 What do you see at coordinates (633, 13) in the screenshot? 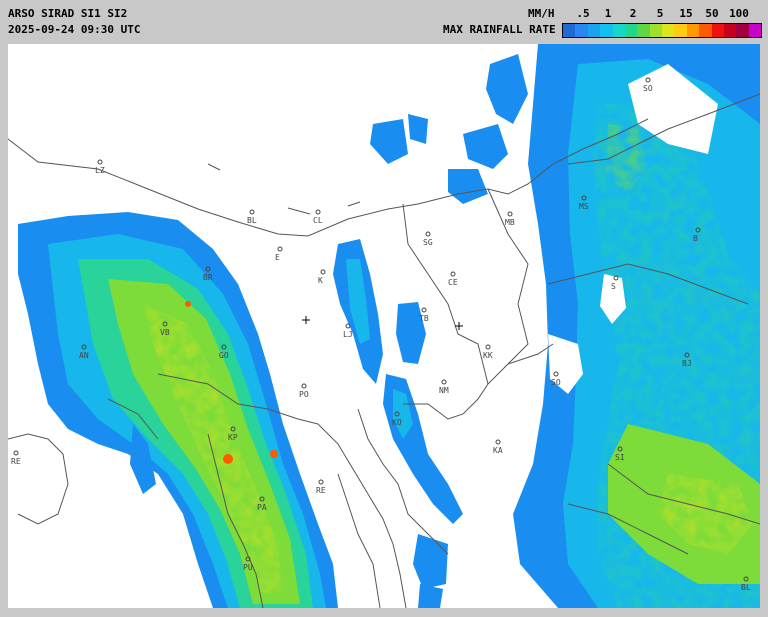
I see `legend-tick: 2` at bounding box center [633, 13].